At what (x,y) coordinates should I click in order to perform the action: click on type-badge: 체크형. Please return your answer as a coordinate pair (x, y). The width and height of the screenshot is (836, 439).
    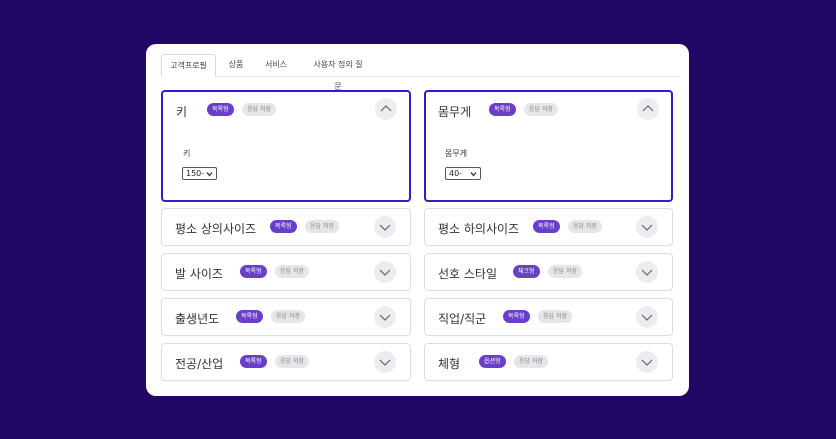
    Looking at the image, I should click on (526, 271).